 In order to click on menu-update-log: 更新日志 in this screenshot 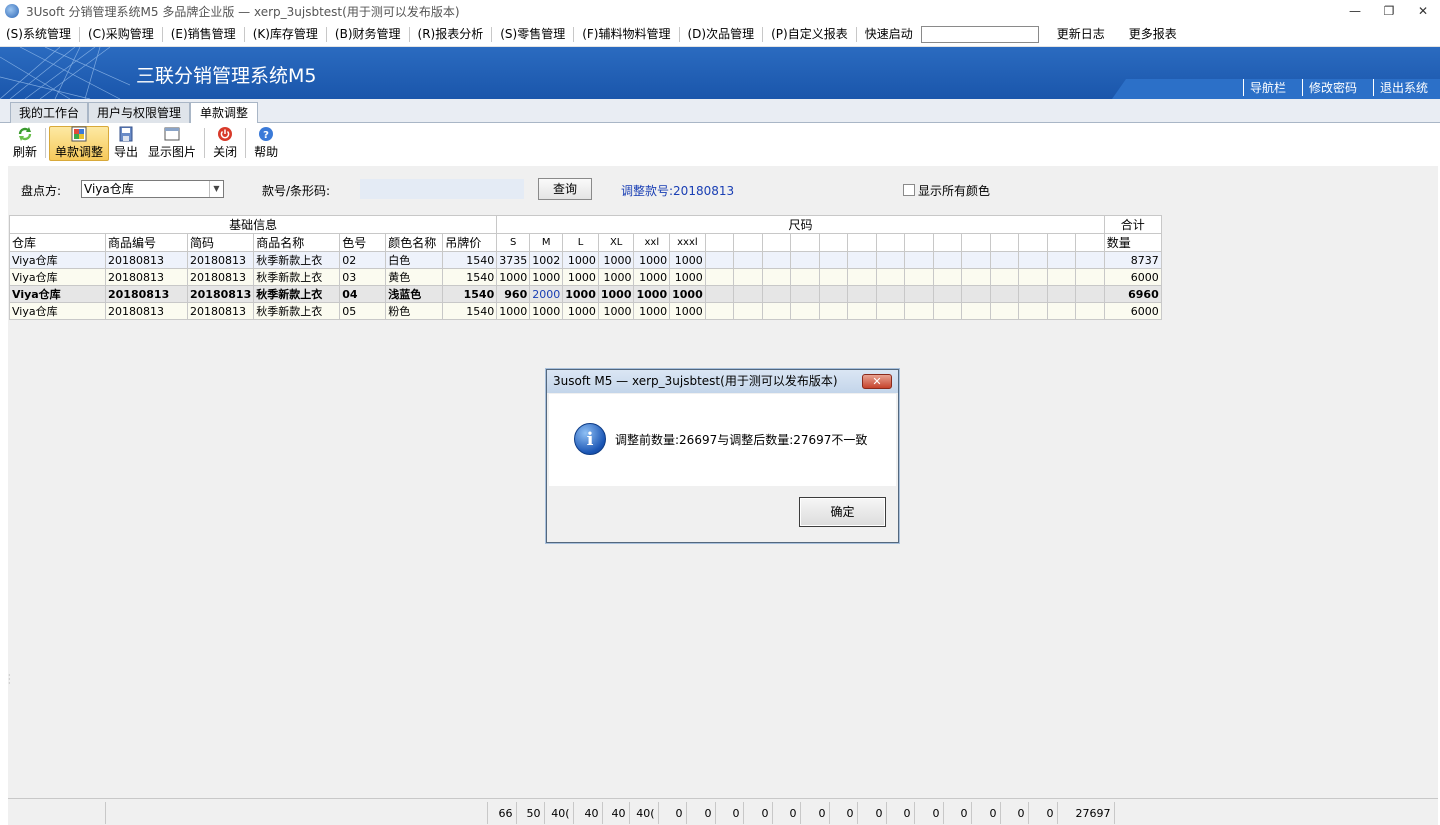, I will do `click(1081, 34)`.